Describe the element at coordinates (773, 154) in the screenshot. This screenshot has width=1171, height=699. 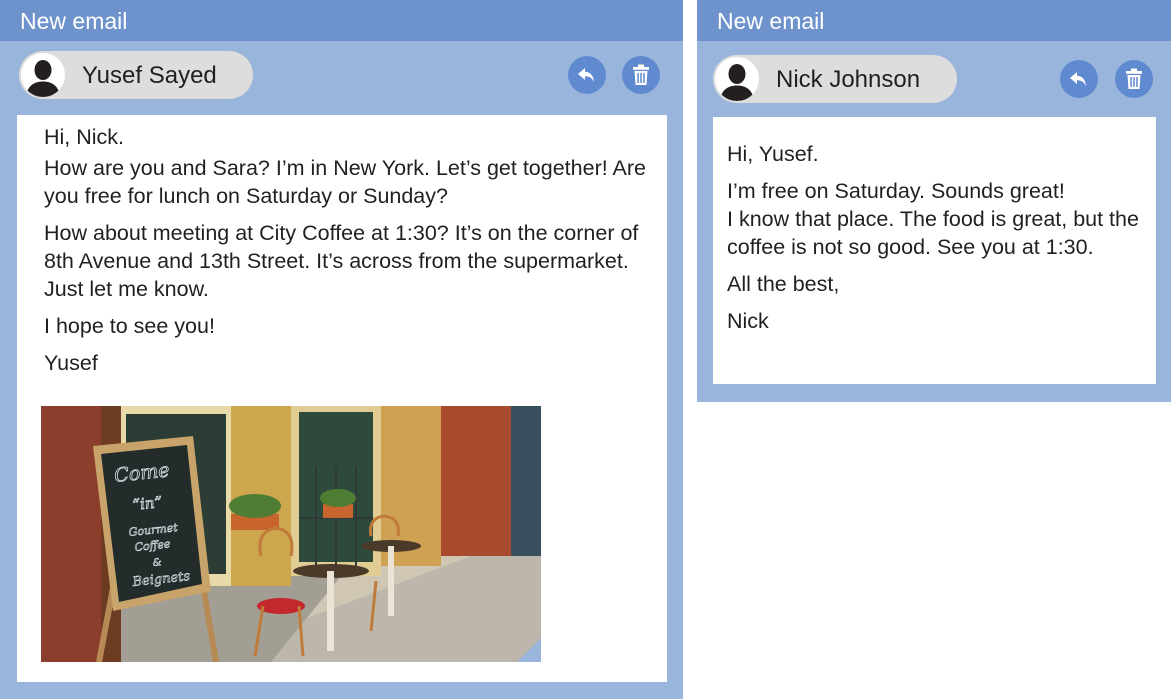
I see `greeting: Hi, Yusef.` at that location.